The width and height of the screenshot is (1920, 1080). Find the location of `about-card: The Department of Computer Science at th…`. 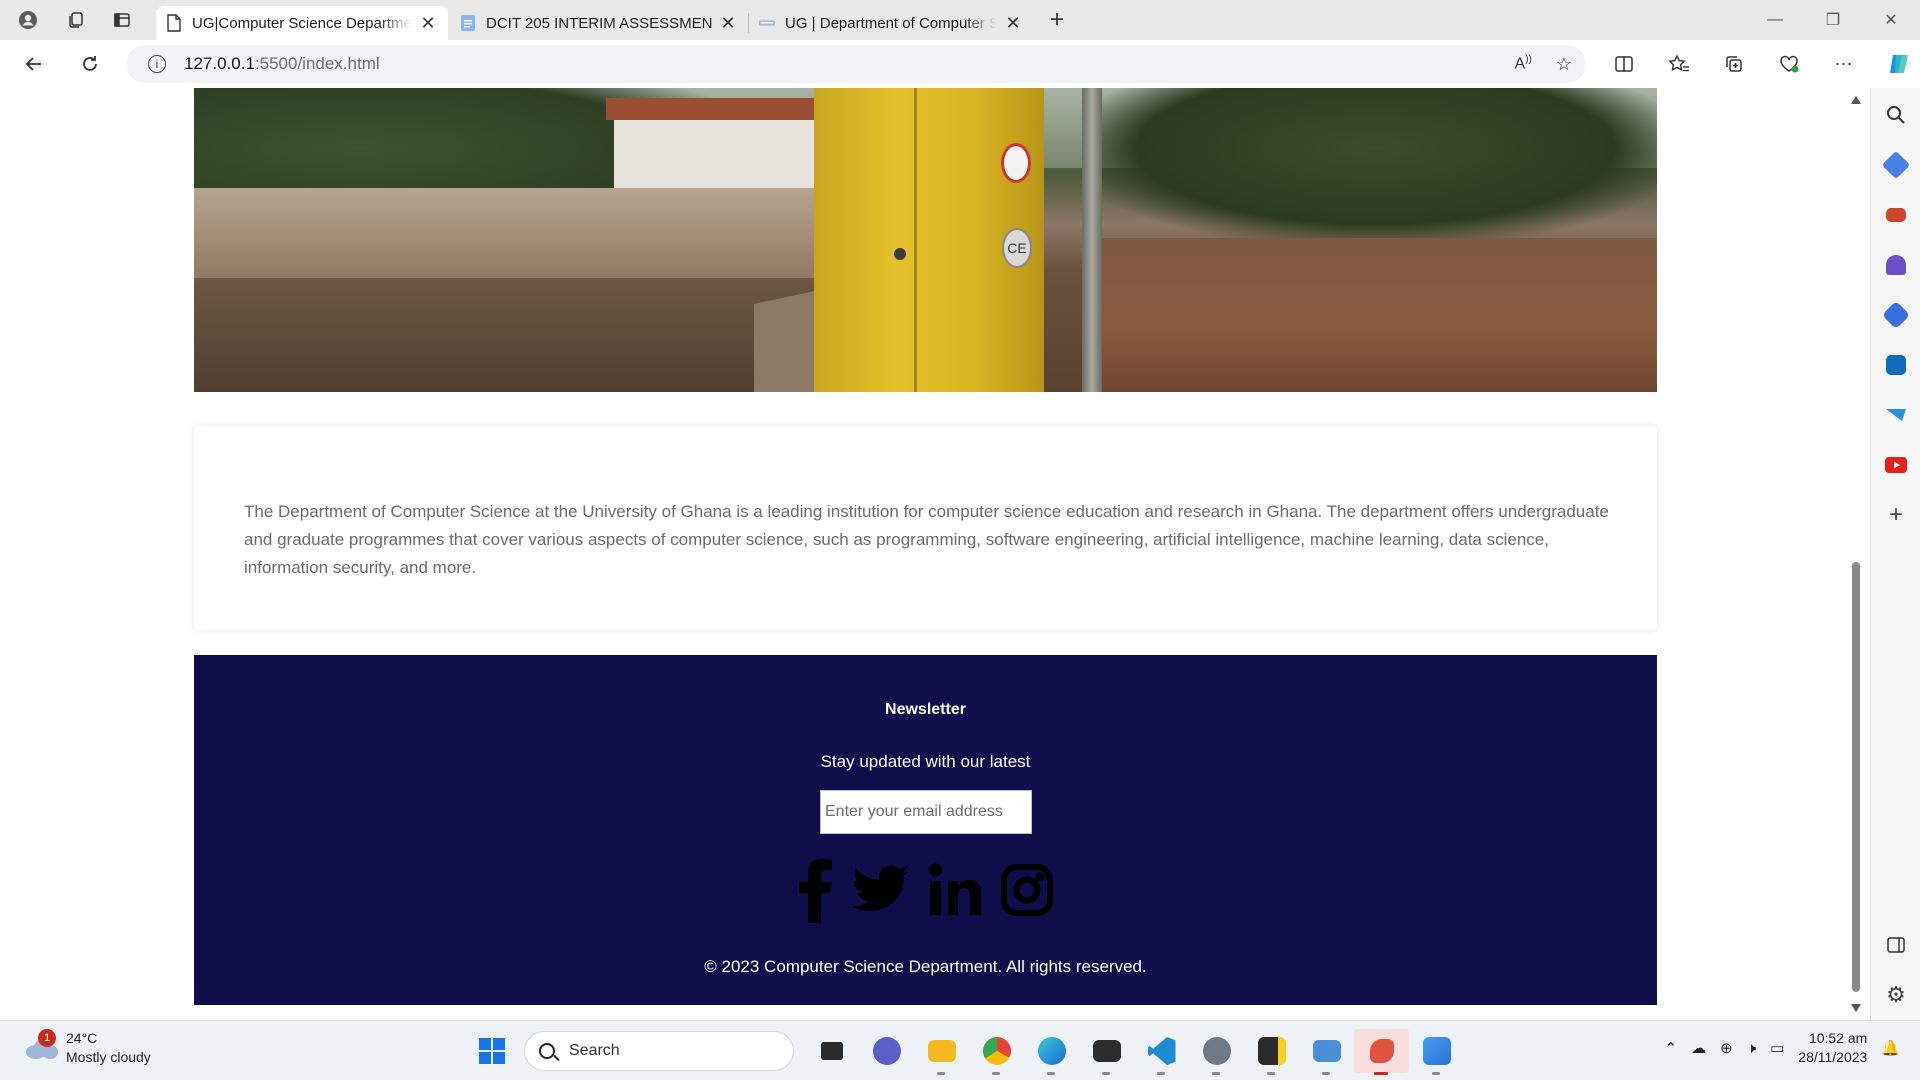

about-card: The Department of Computer Science at th… is located at coordinates (925, 528).